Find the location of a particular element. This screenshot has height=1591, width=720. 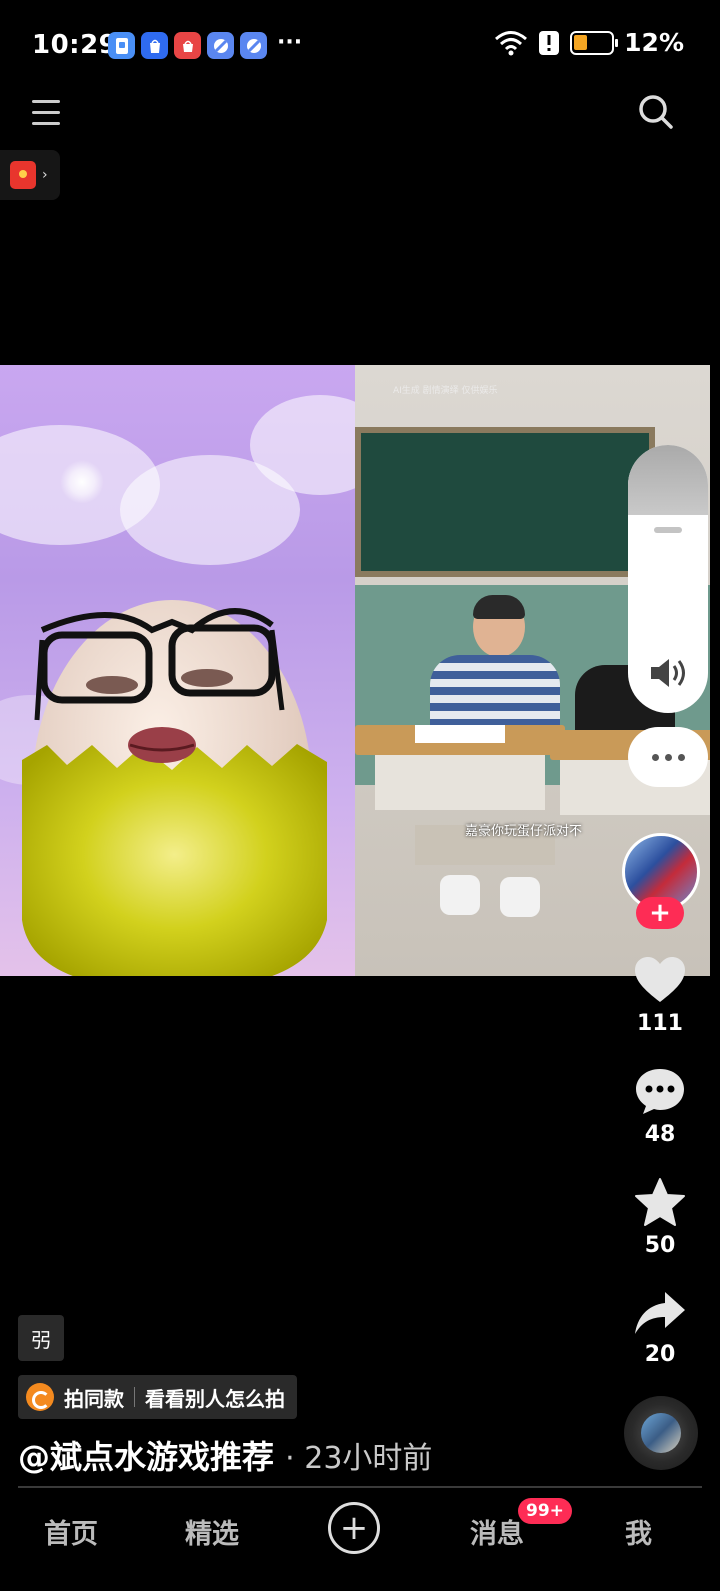

notebook is located at coordinates (460, 734).